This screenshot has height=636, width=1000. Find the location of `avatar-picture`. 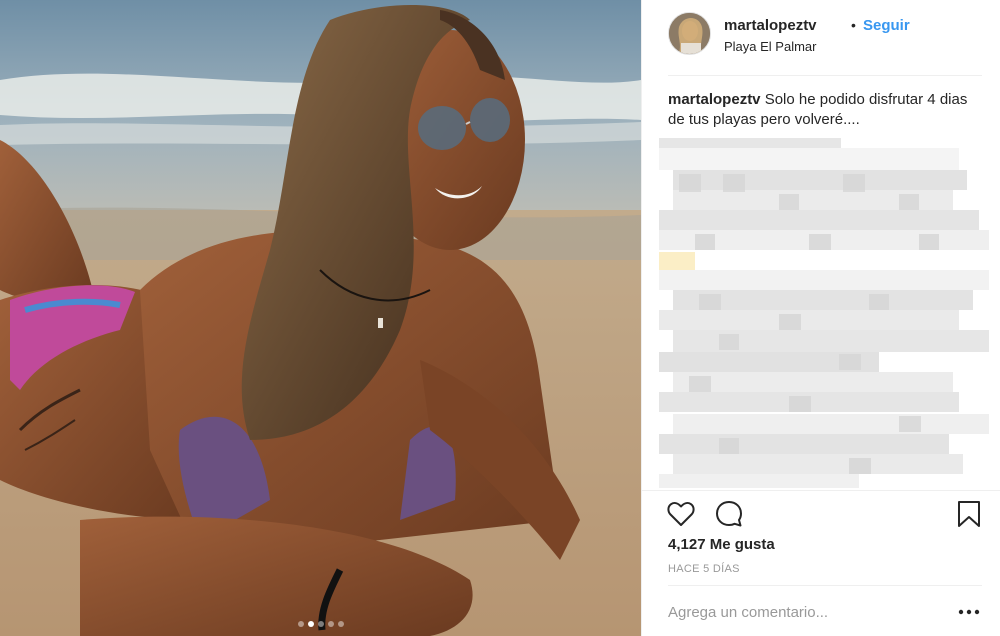

avatar-picture is located at coordinates (689, 33).